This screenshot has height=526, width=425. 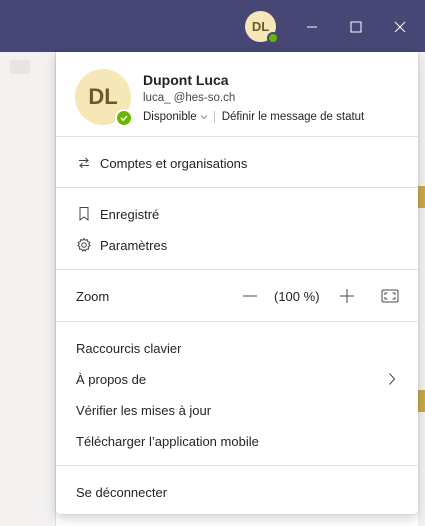 I want to click on profile-avatar-button: DL, so click(x=262, y=27).